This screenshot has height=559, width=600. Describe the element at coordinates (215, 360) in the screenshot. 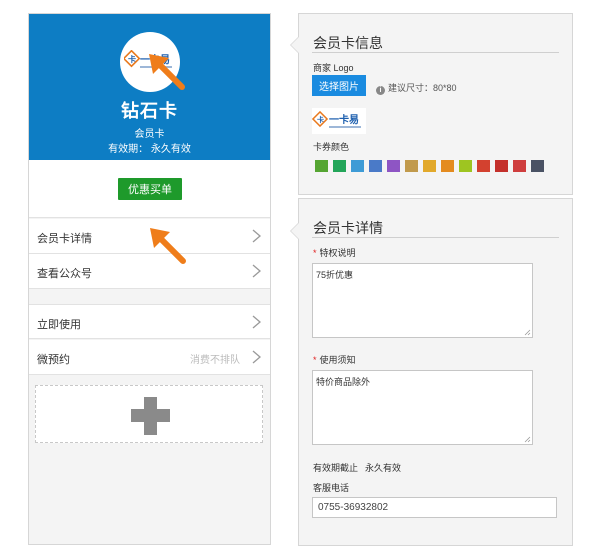

I see `menu-item-hint: 消费不排队` at that location.